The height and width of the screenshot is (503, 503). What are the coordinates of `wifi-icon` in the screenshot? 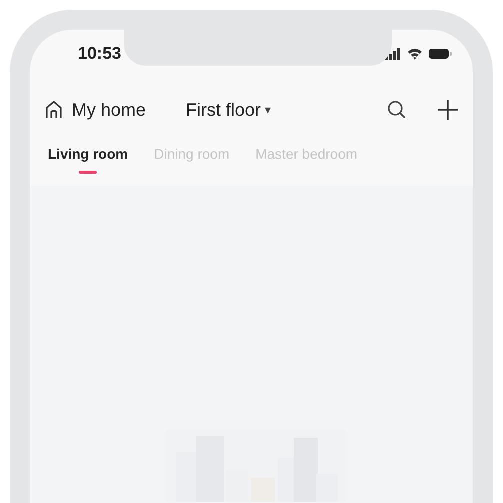 It's located at (415, 54).